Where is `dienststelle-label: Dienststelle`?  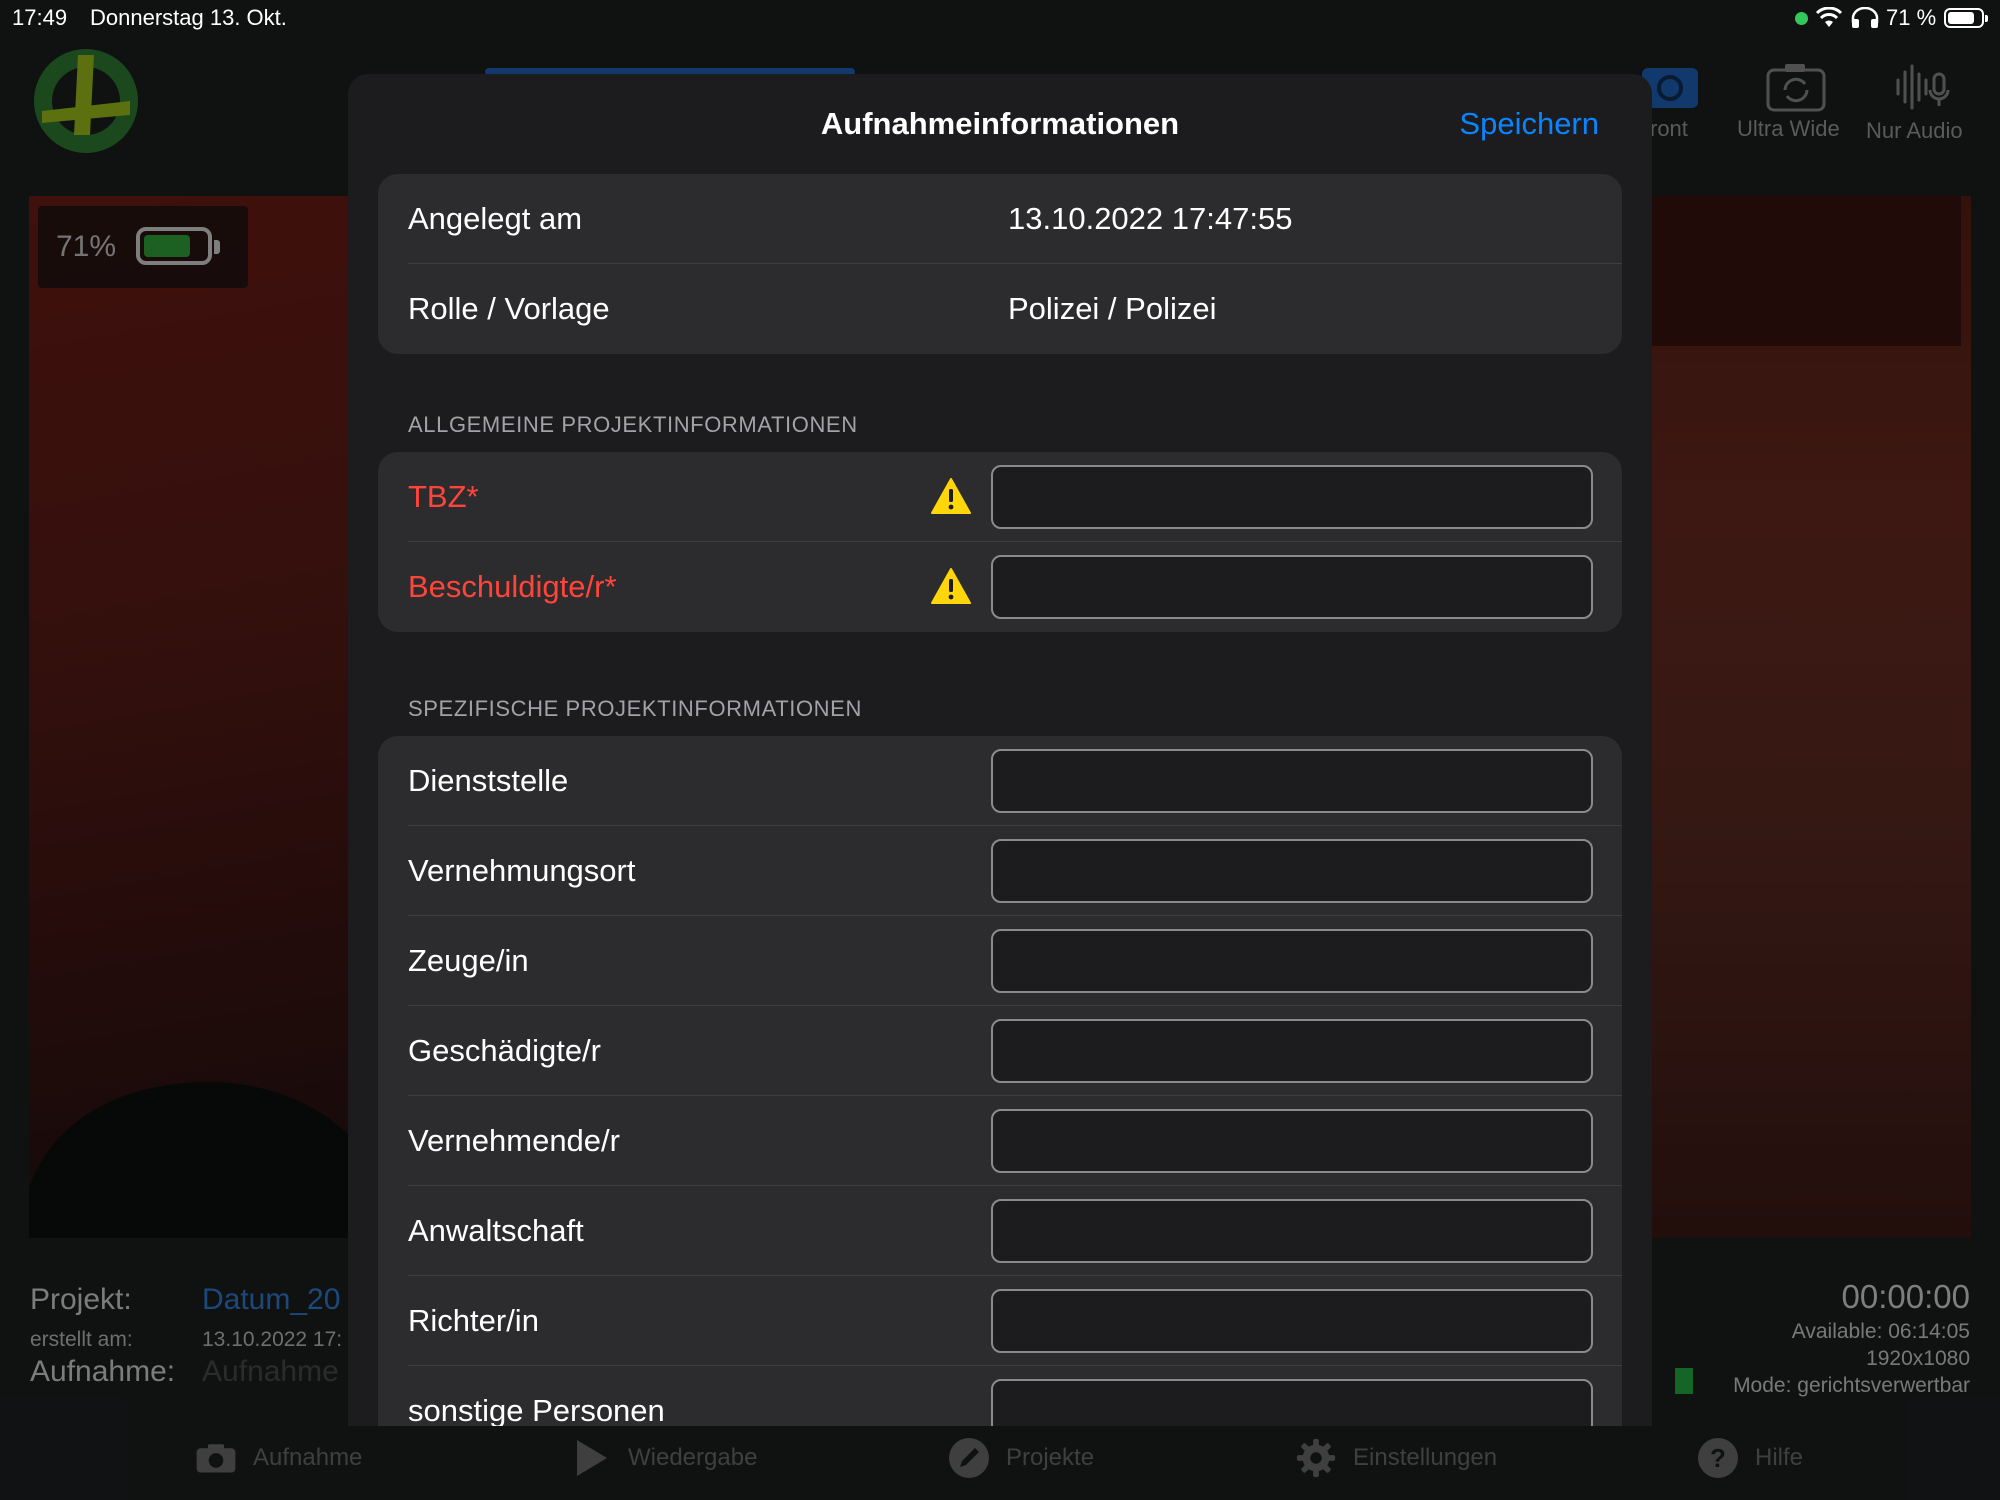
dienststelle-label: Dienststelle is located at coordinates (488, 780).